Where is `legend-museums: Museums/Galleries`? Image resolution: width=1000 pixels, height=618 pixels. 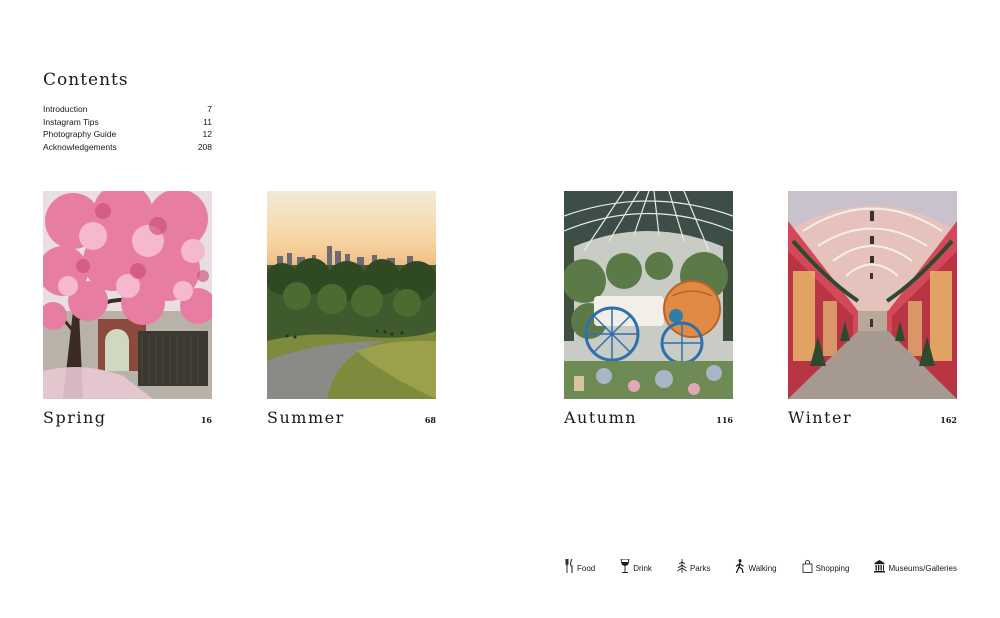 legend-museums: Museums/Galleries is located at coordinates (915, 566).